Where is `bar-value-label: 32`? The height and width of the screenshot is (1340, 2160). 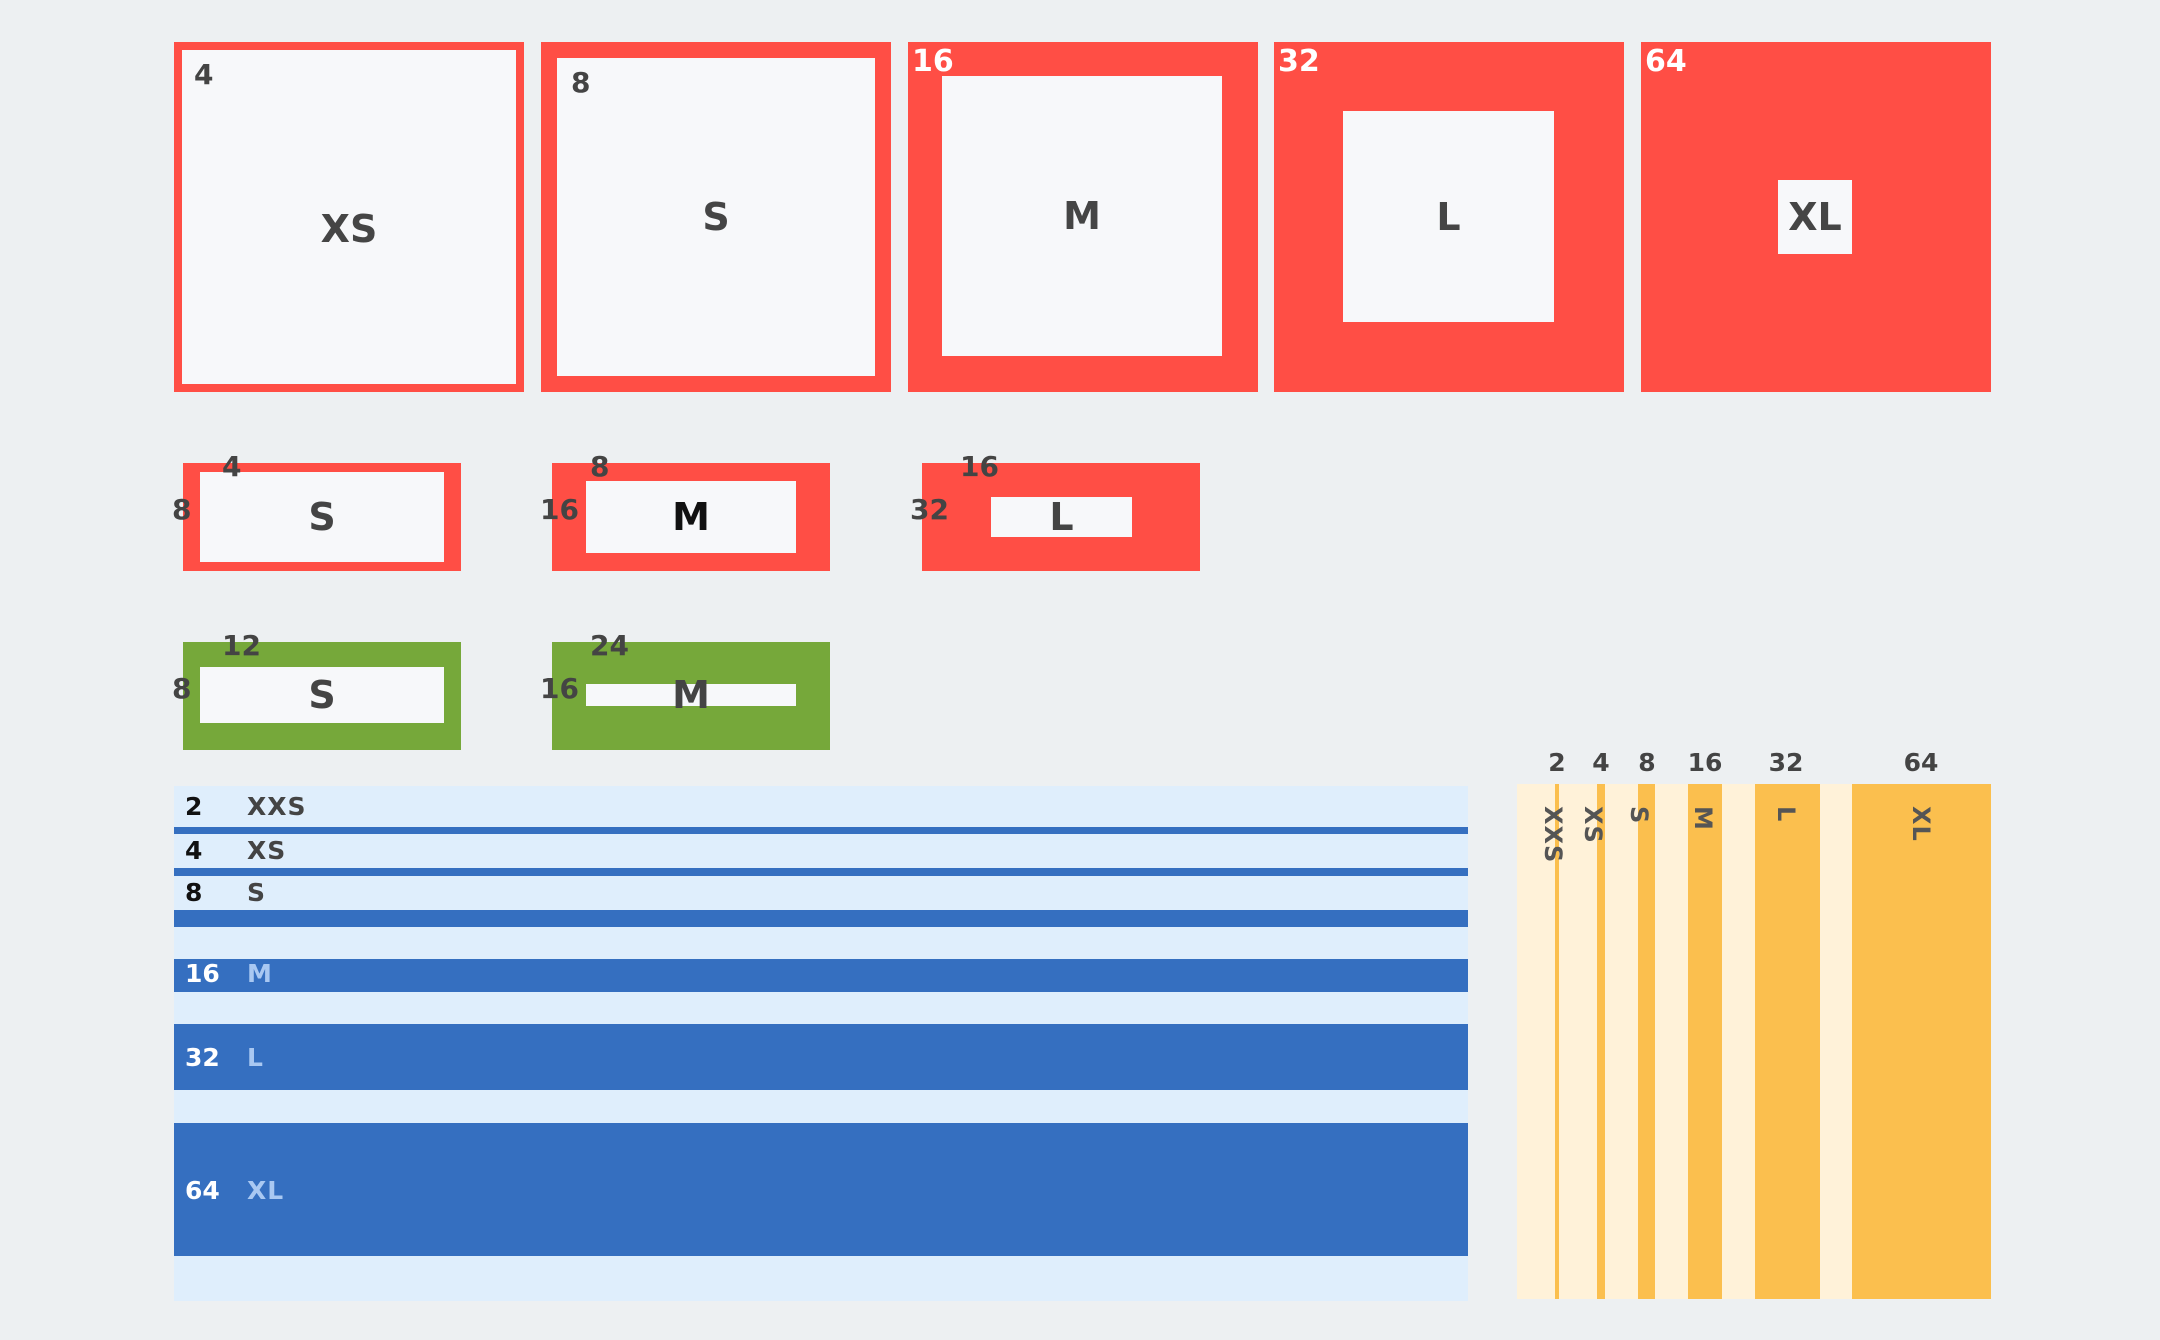 bar-value-label: 32 is located at coordinates (202, 1057).